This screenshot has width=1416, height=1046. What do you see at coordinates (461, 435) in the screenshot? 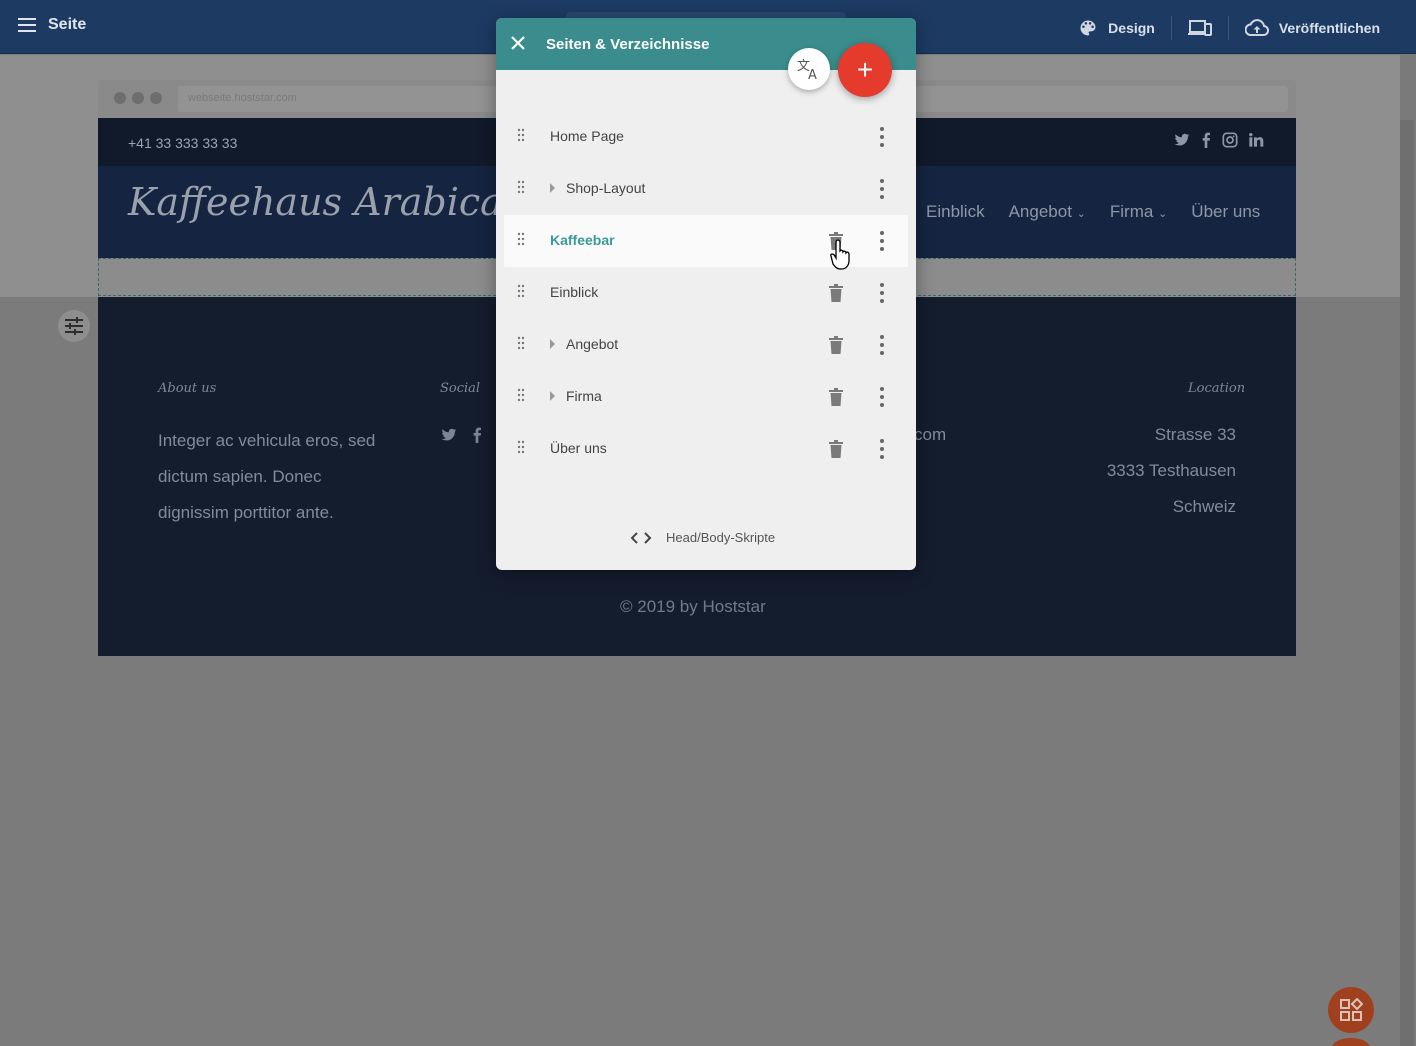
I see `footer-social-links` at bounding box center [461, 435].